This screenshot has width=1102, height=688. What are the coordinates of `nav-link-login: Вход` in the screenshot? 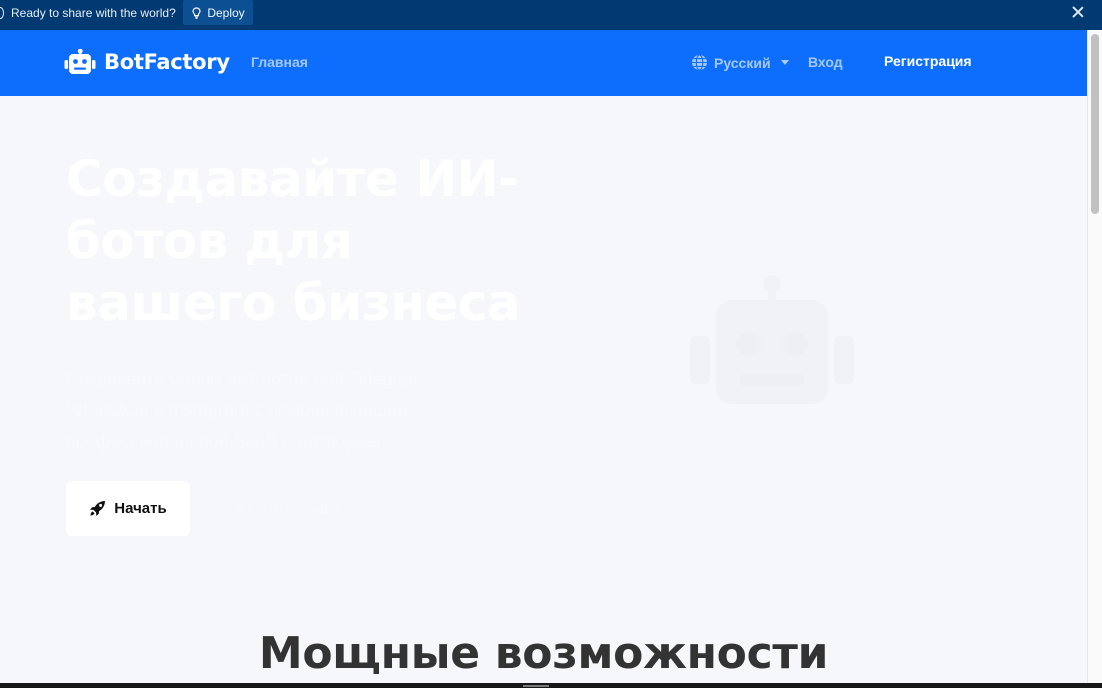 It's located at (825, 62).